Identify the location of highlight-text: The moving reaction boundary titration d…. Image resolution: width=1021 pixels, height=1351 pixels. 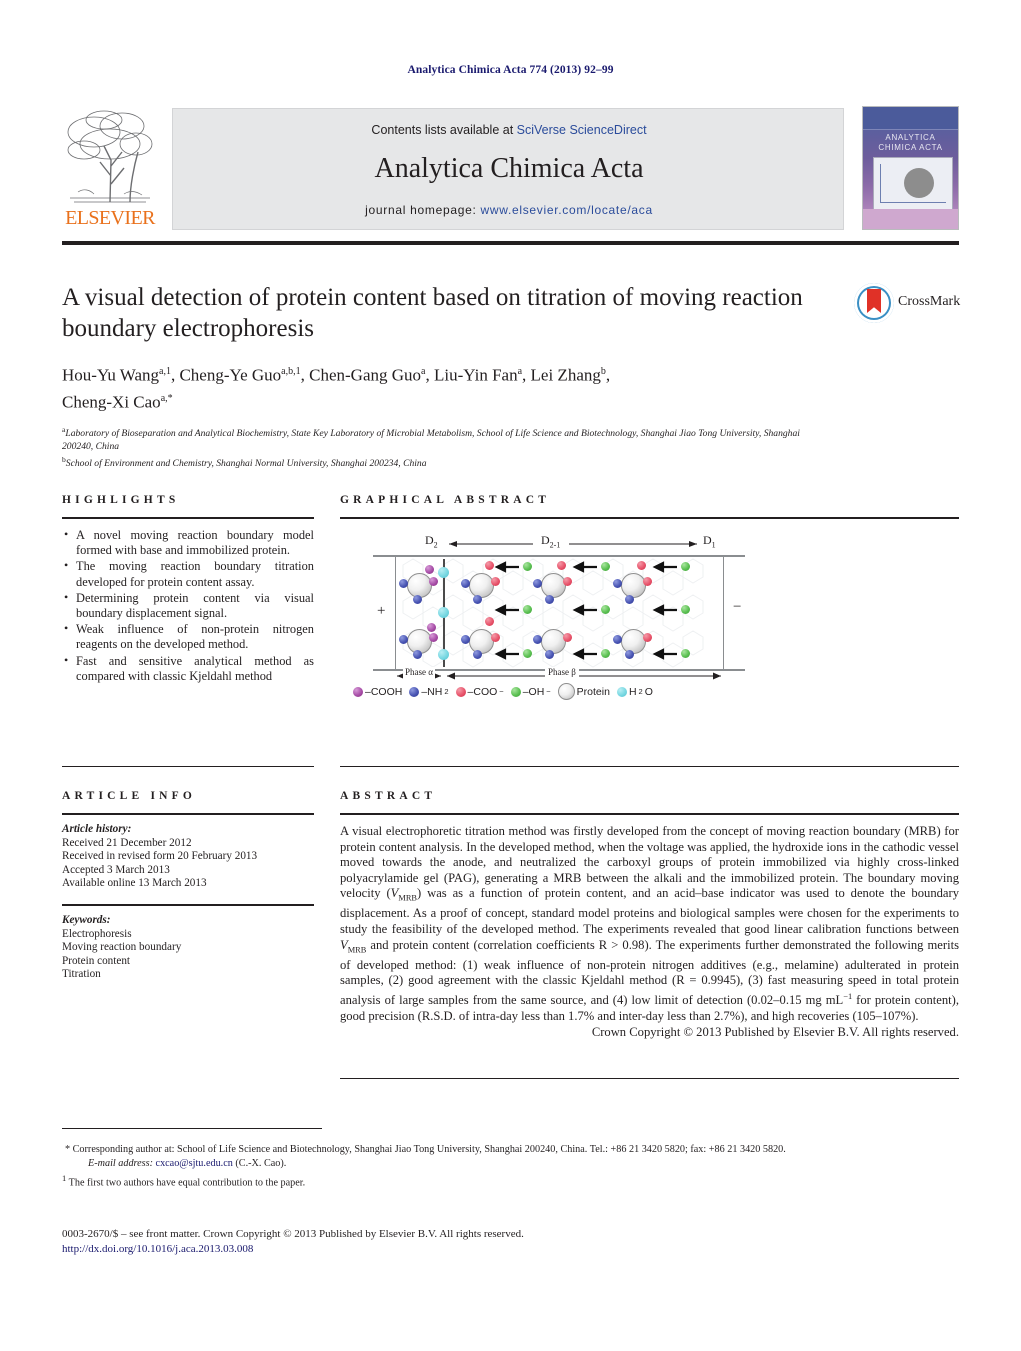
(195, 574).